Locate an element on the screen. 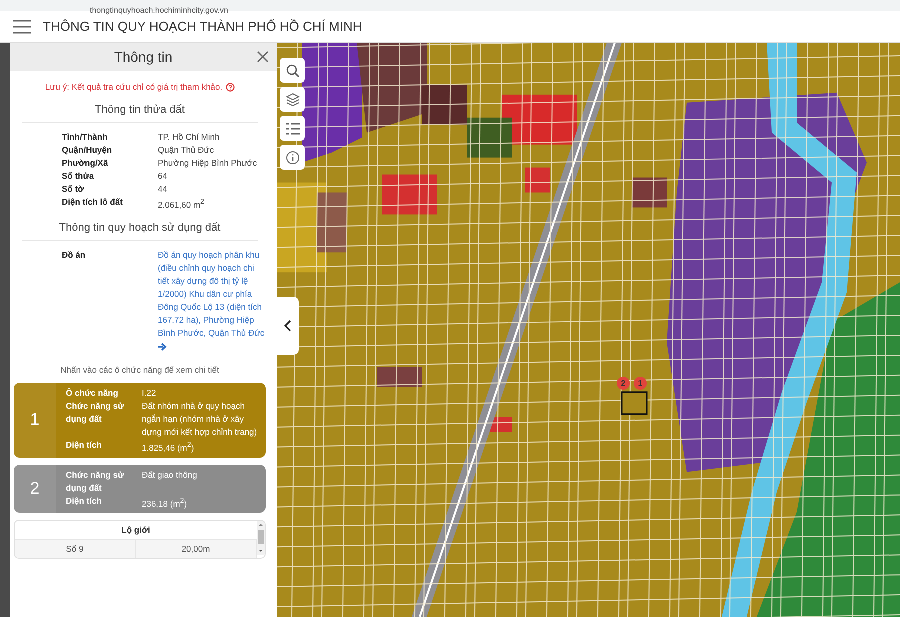 The height and width of the screenshot is (617, 900). close-icon is located at coordinates (263, 57).